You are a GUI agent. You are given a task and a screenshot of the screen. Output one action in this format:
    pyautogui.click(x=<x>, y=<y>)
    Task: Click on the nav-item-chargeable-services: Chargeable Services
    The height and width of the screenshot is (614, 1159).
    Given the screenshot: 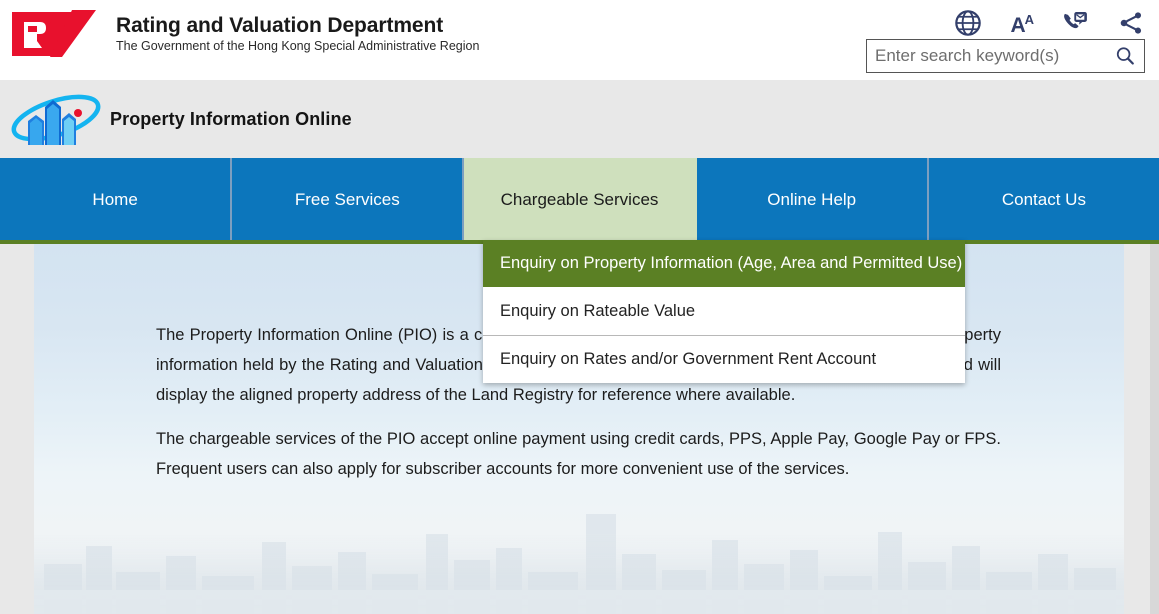 What is the action you would take?
    pyautogui.click(x=580, y=201)
    